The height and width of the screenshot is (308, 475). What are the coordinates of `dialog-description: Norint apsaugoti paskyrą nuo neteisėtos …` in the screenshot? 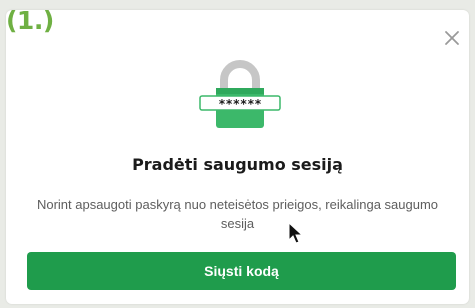 It's located at (237, 214).